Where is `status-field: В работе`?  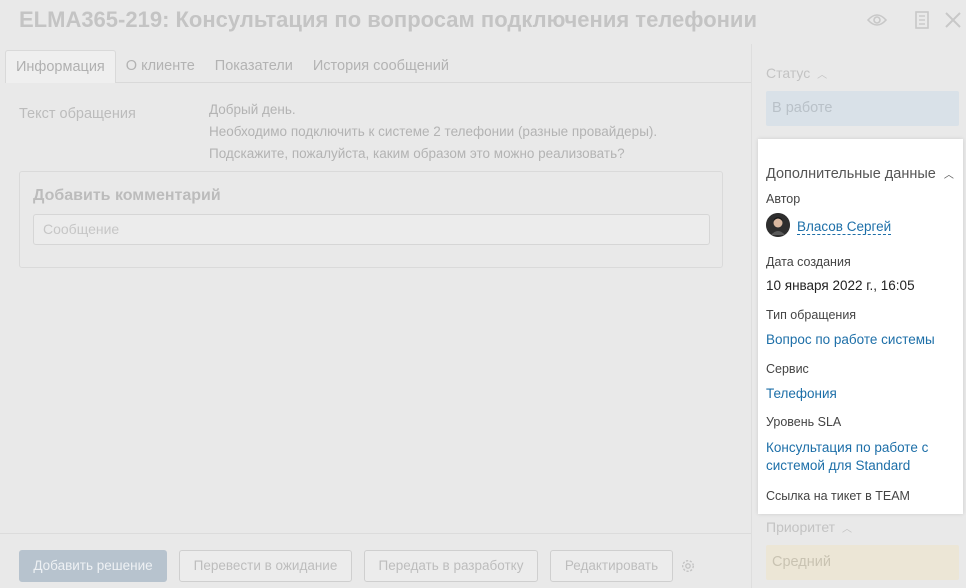
status-field: В работе is located at coordinates (862, 108).